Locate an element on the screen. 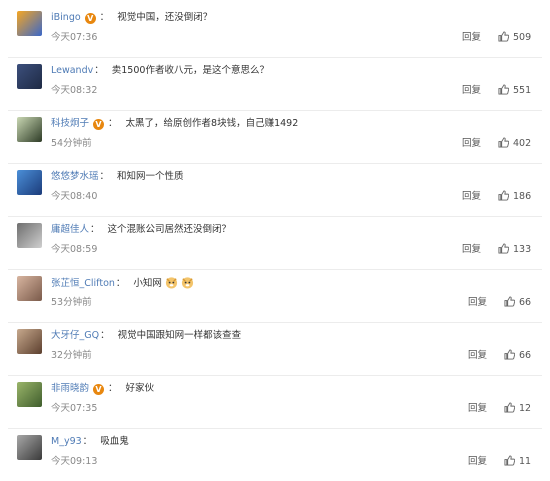 The height and width of the screenshot is (481, 550). comment-item: 科技炯子 V： 太黑了，给原创作者8块钱，自己赚1492 54分钟前 回复 402 is located at coordinates (275, 136).